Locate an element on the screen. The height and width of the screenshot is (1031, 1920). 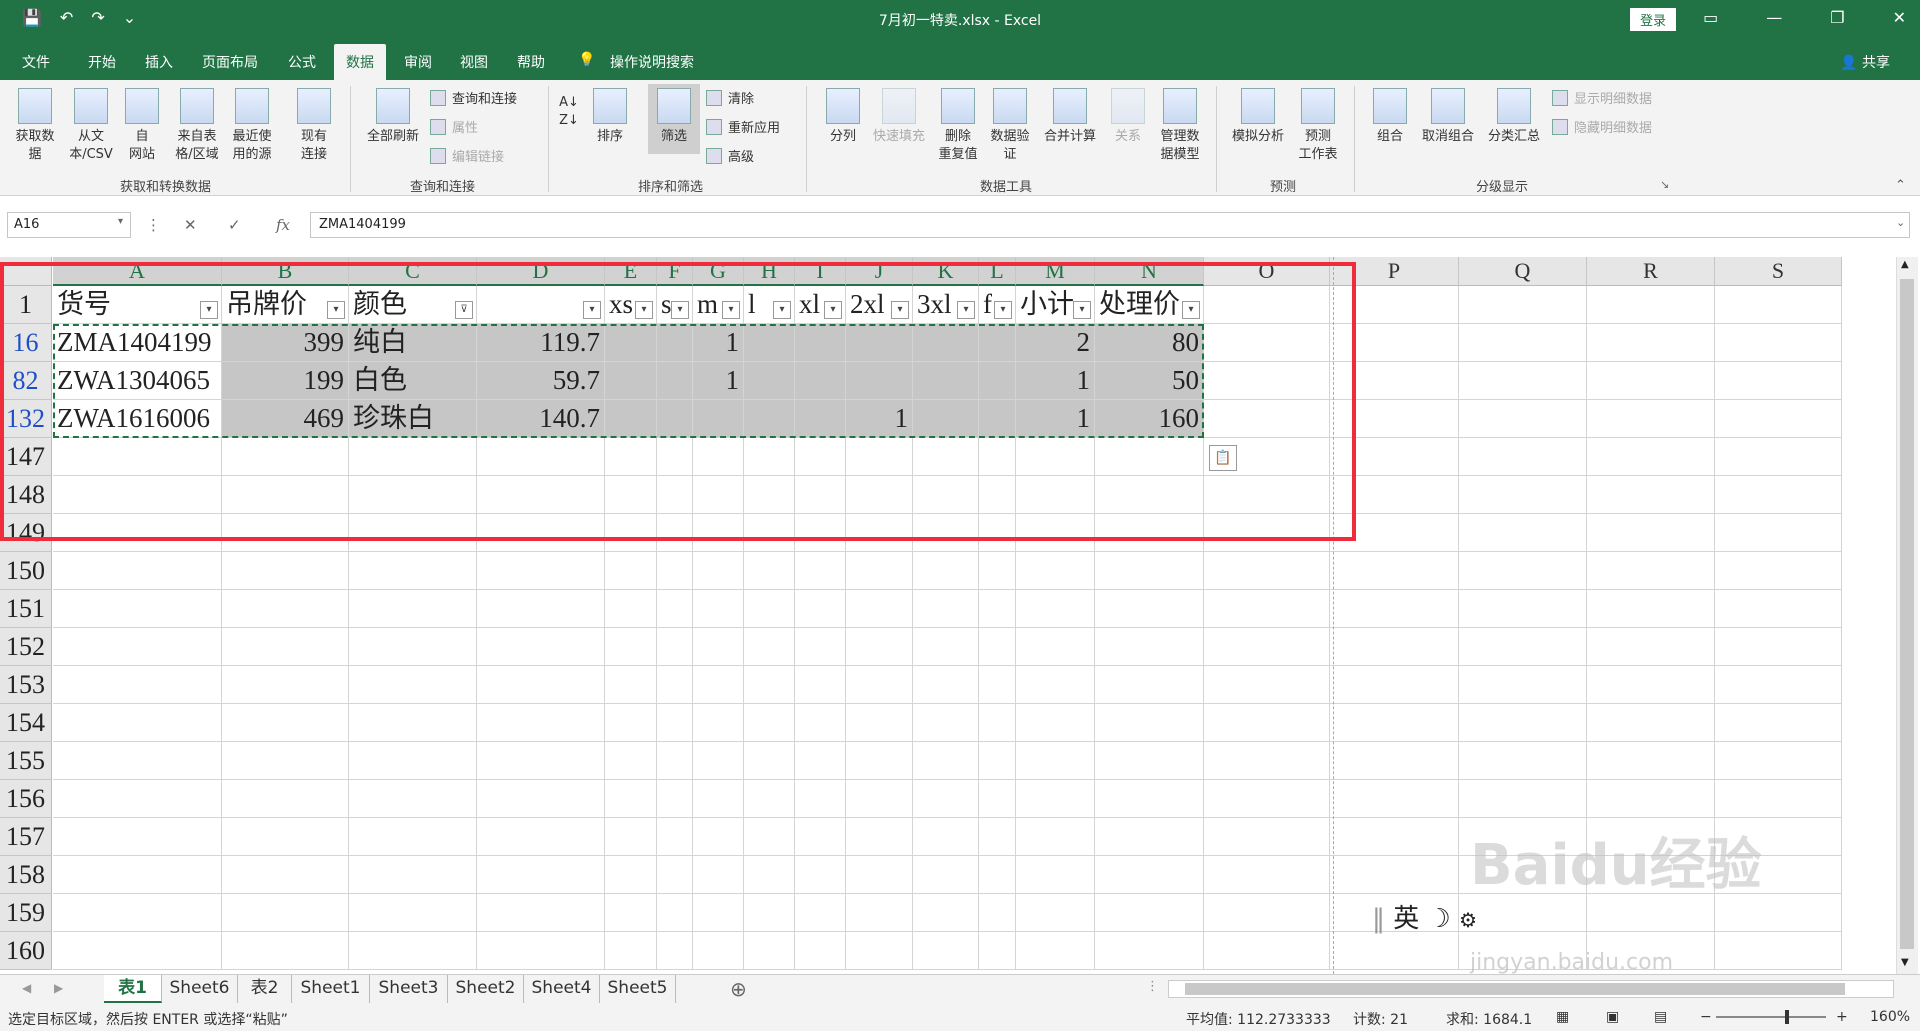
column-header-q: Q is located at coordinates (1523, 271).